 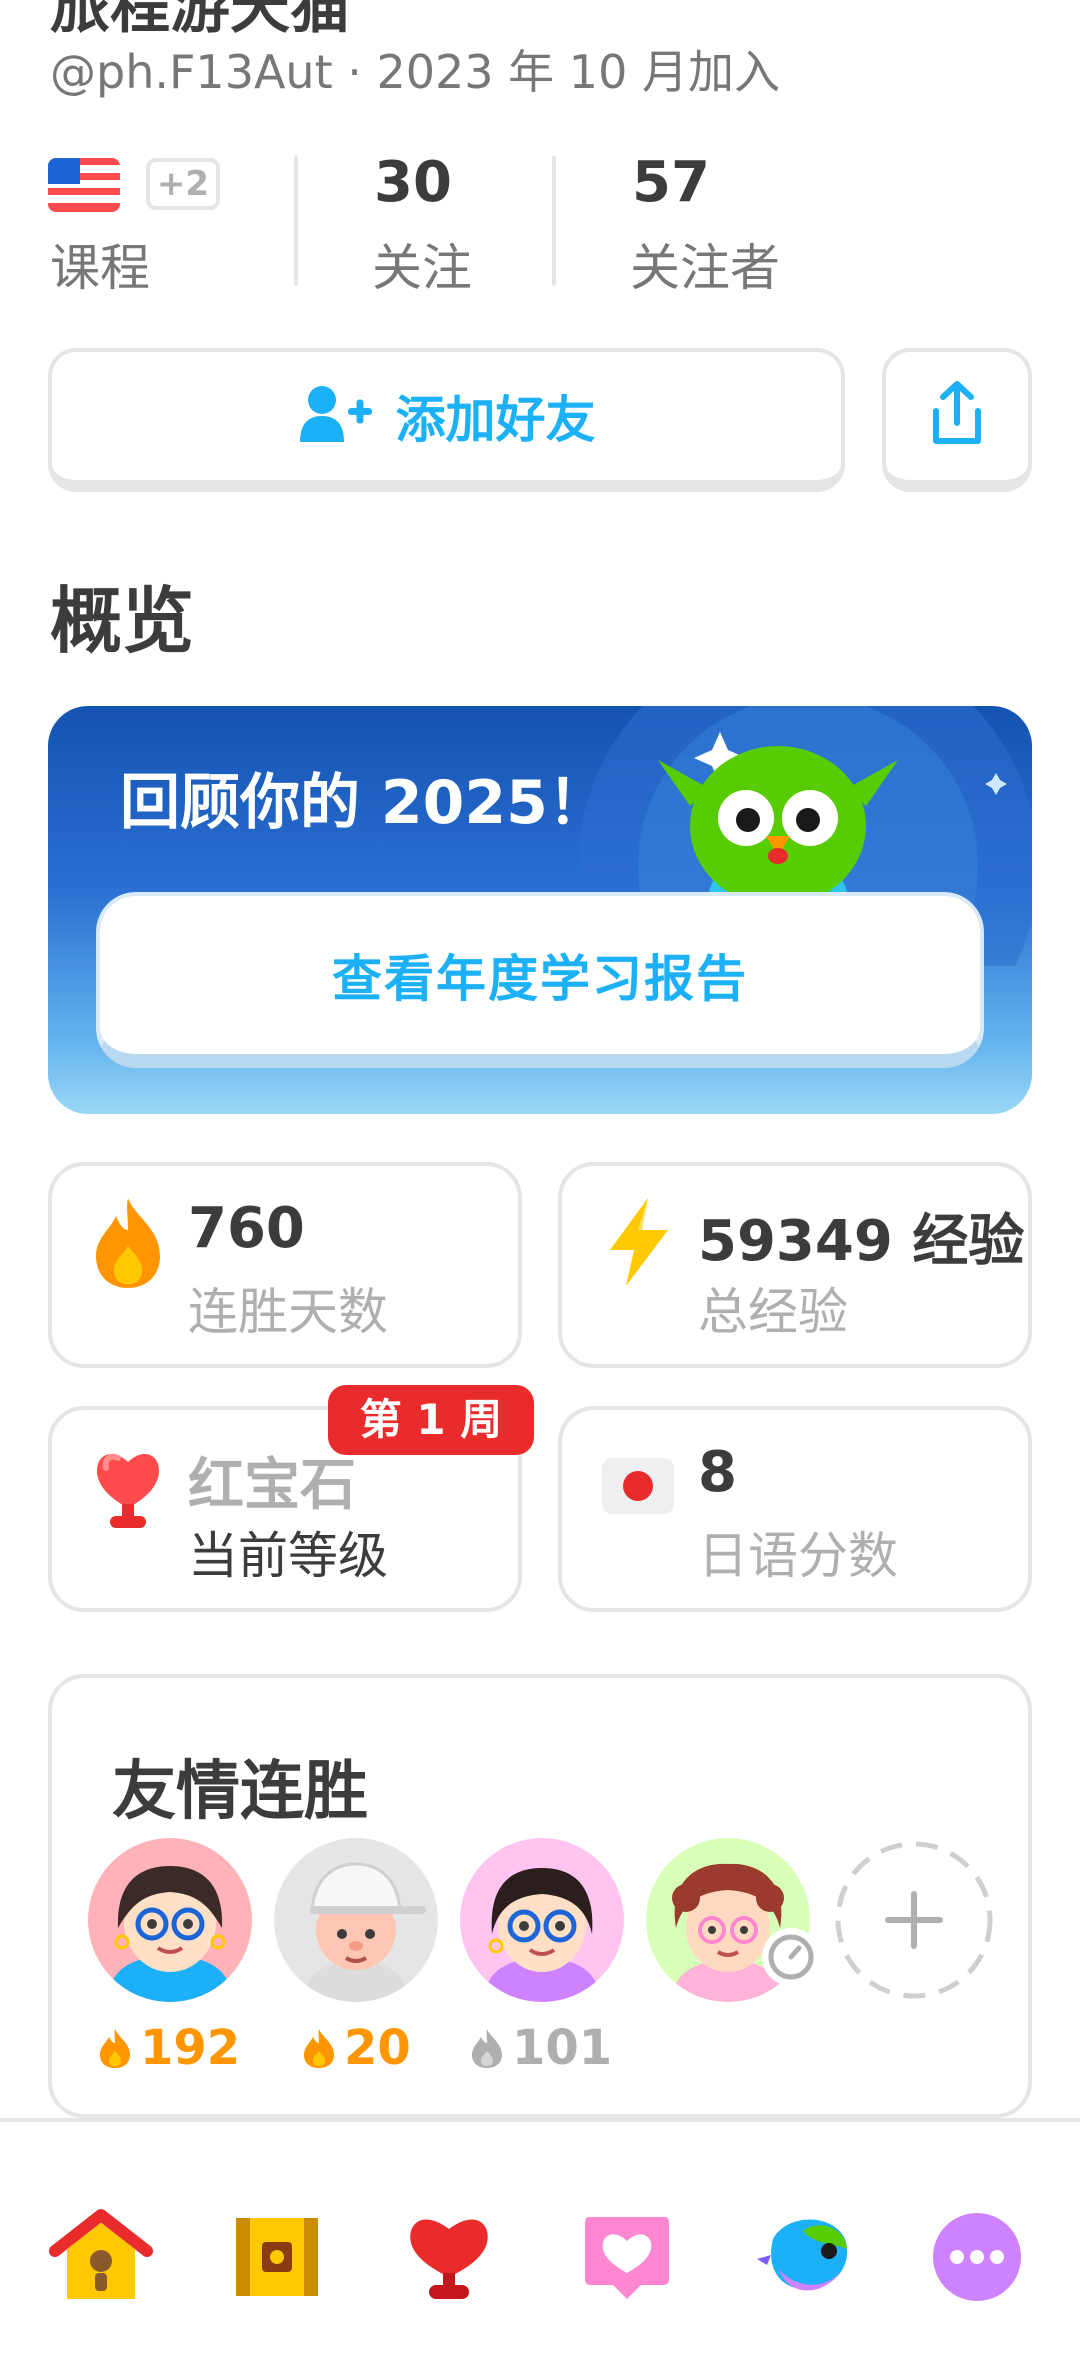 What do you see at coordinates (487, 2048) in the screenshot?
I see `inactive-fire-icon` at bounding box center [487, 2048].